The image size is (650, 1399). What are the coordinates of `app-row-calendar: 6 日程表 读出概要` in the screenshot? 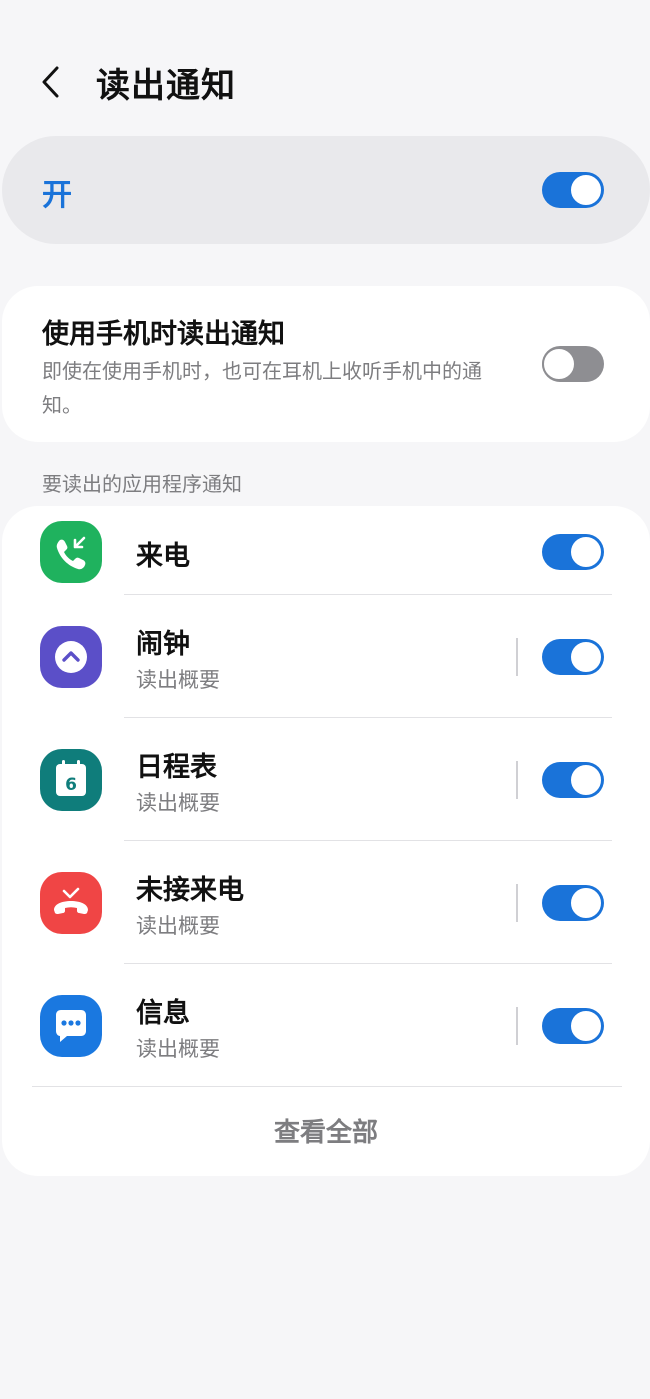 It's located at (326, 789).